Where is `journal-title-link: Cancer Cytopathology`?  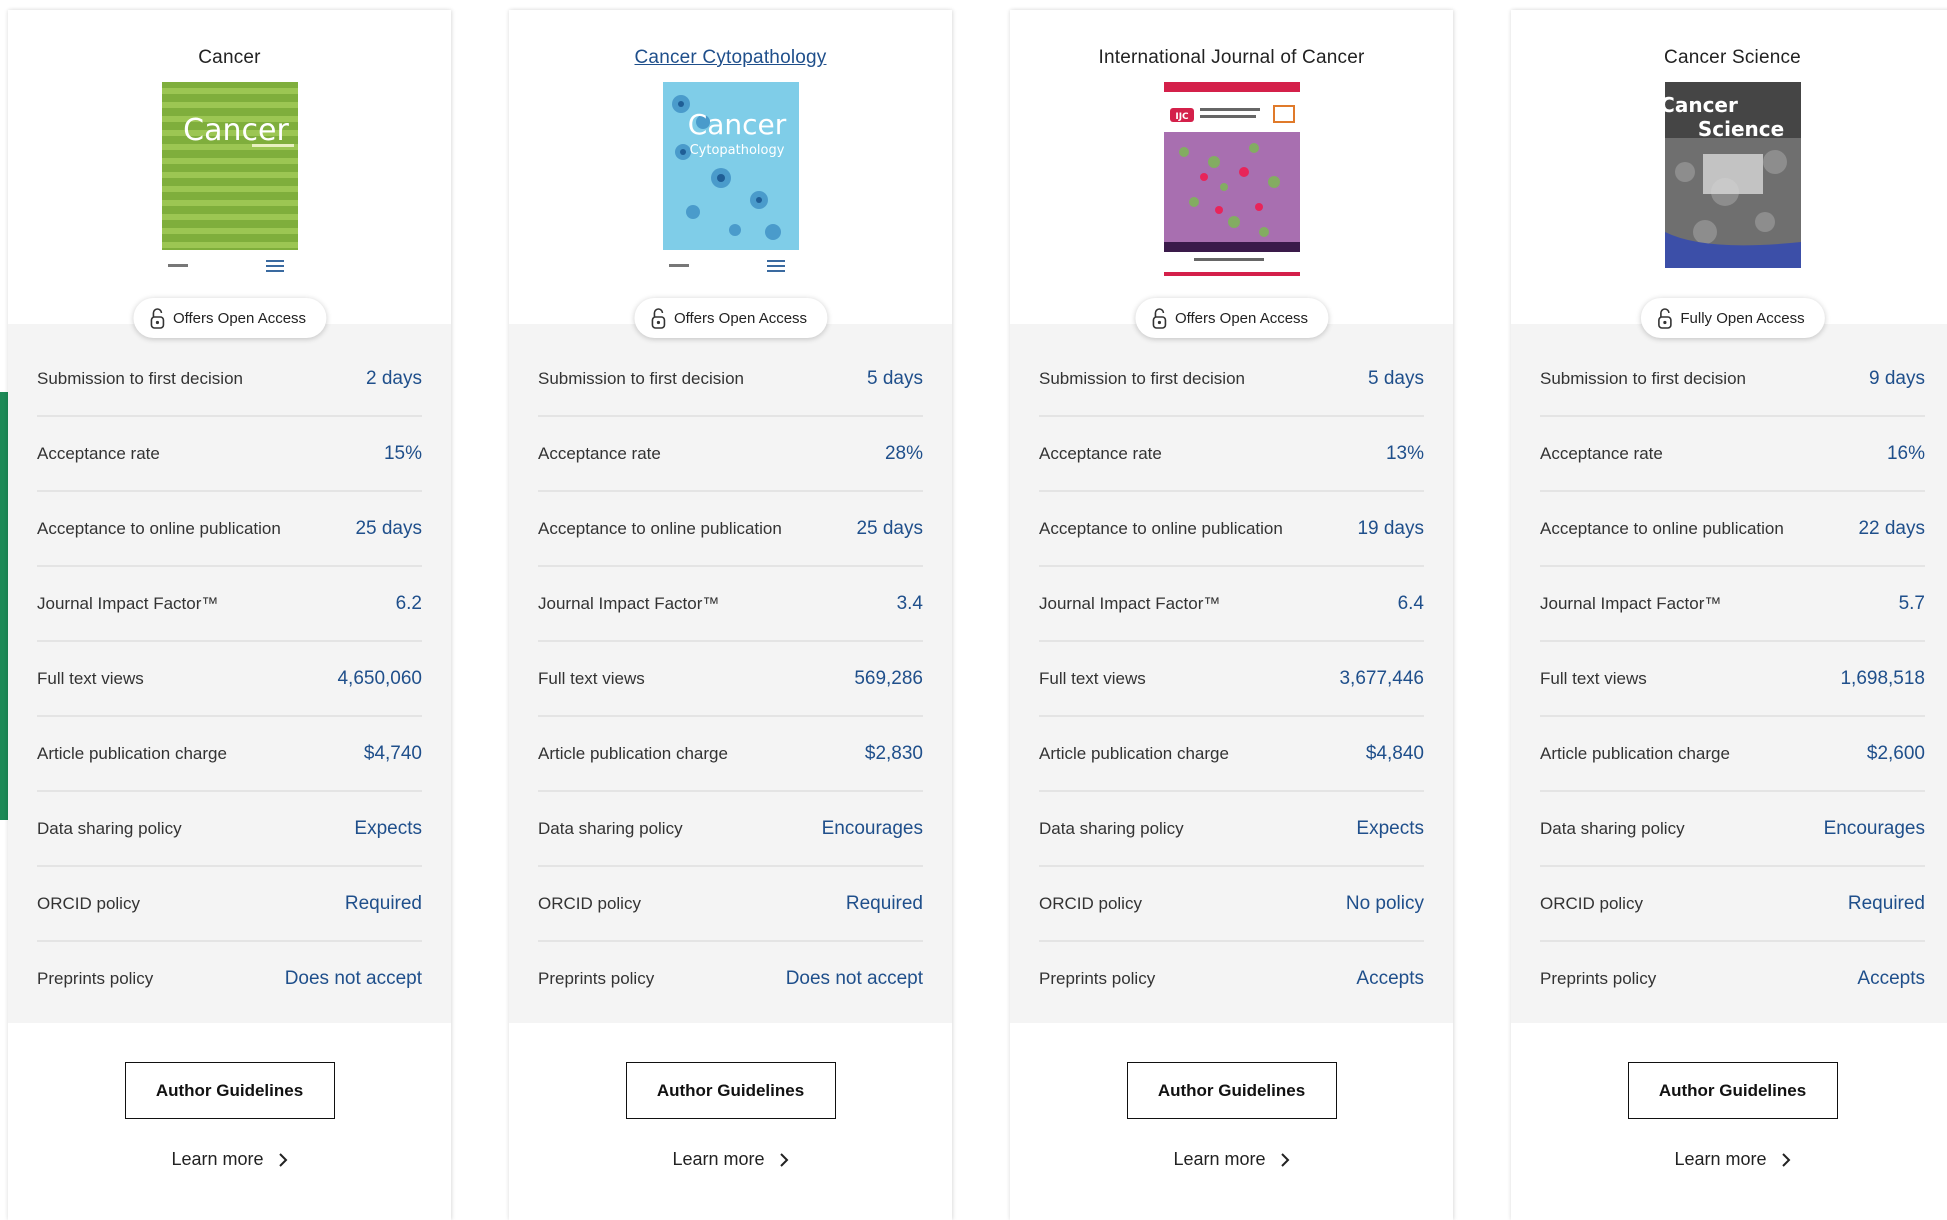 journal-title-link: Cancer Cytopathology is located at coordinates (731, 58).